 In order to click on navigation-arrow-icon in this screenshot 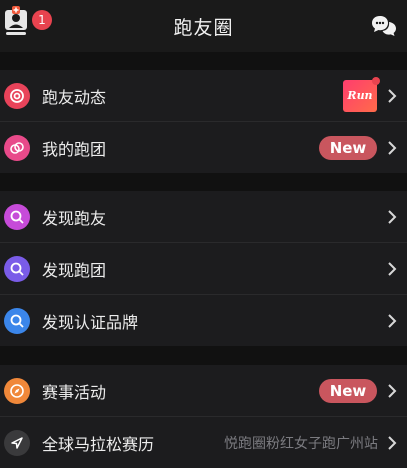, I will do `click(17, 442)`.